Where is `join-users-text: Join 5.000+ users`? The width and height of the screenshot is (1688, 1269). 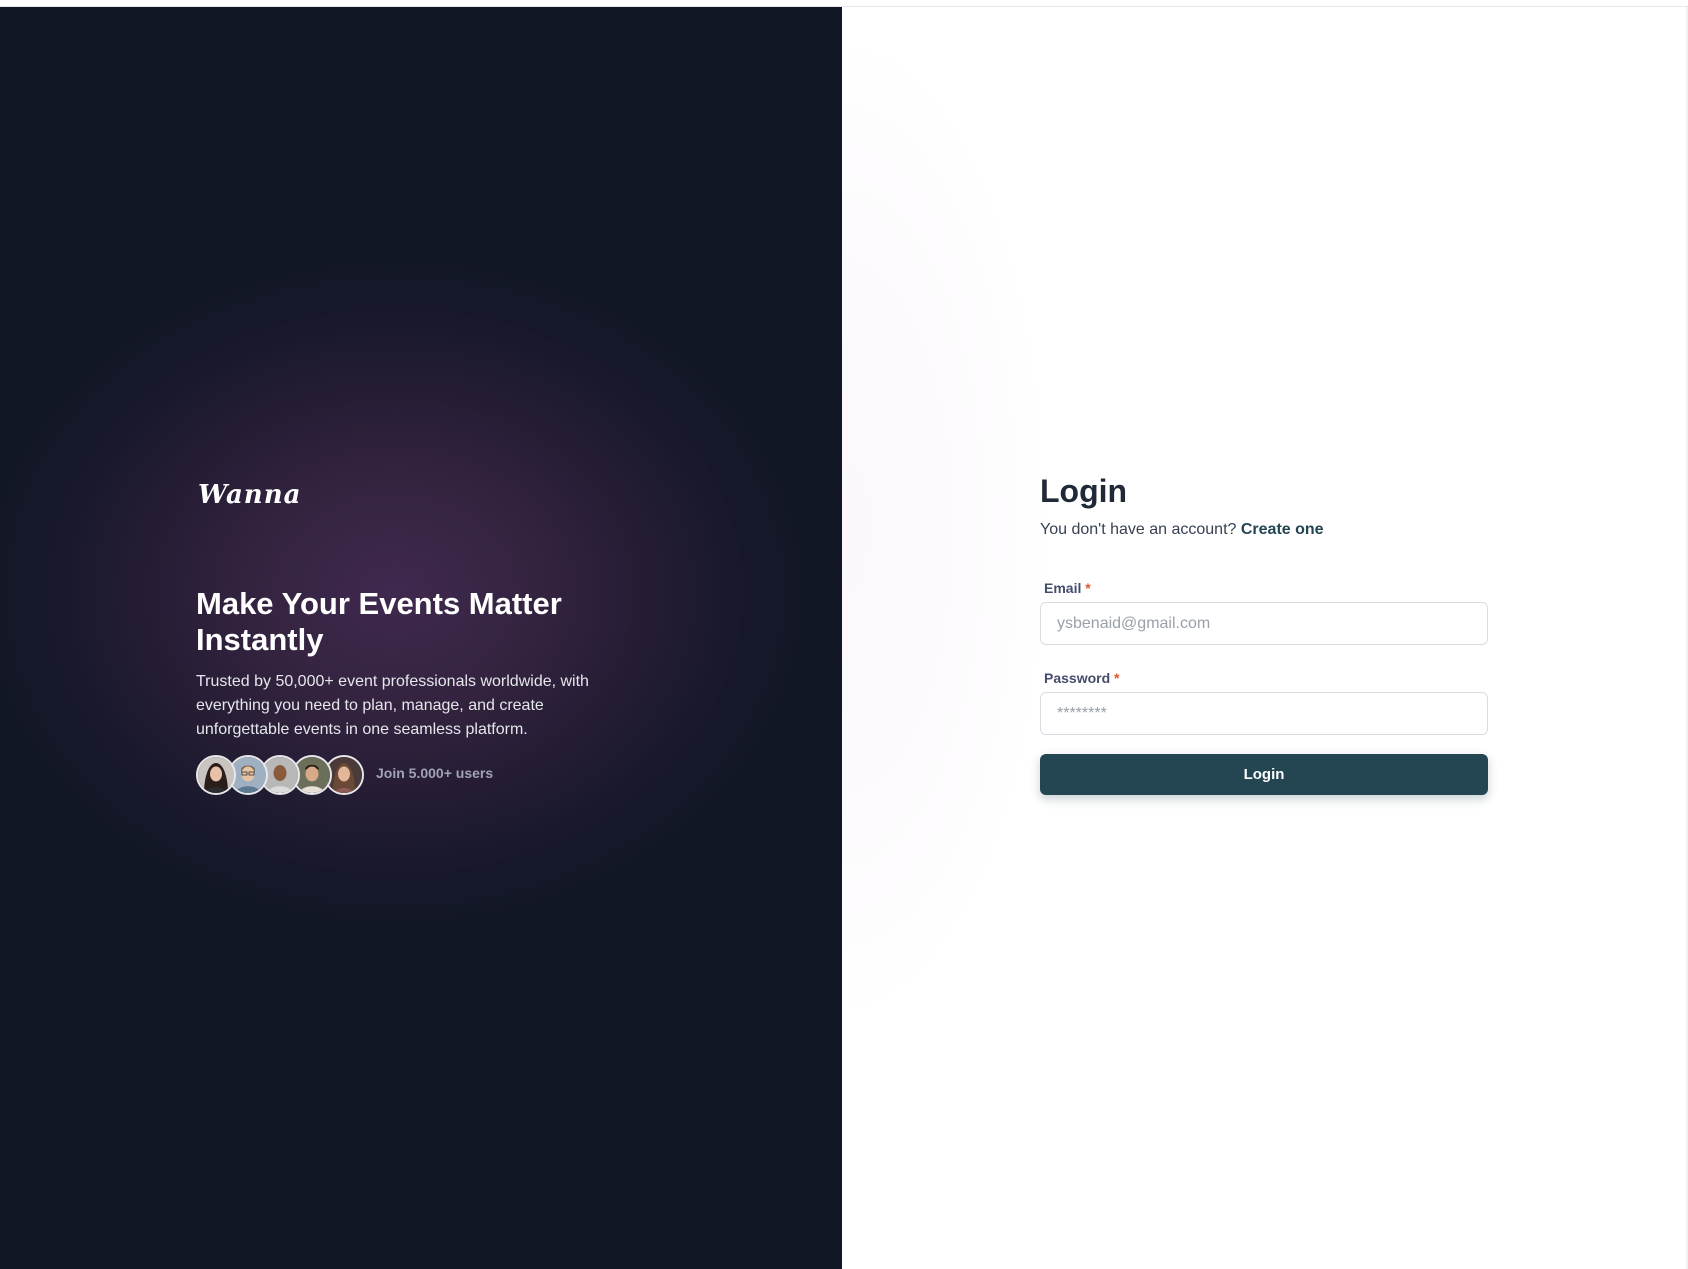 join-users-text: Join 5.000+ users is located at coordinates (435, 773).